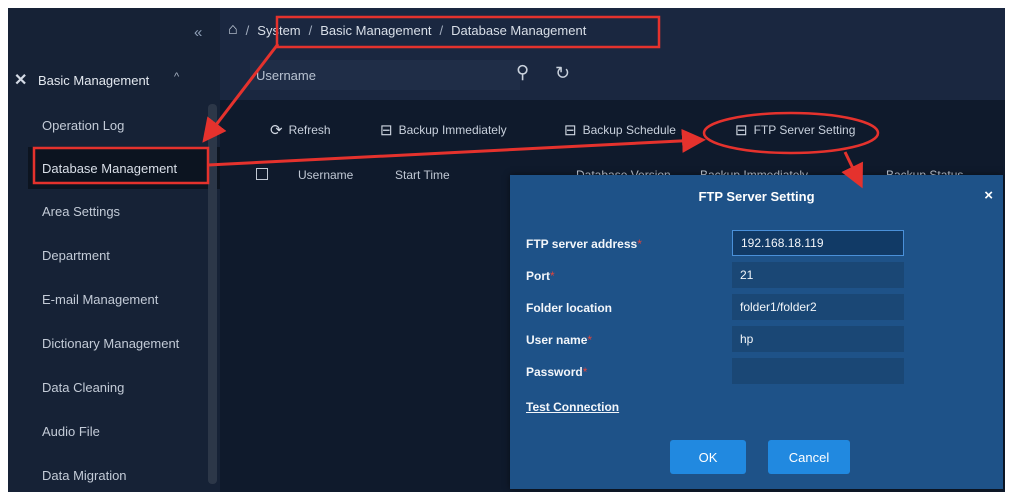 This screenshot has height=498, width=1012. Describe the element at coordinates (809, 457) in the screenshot. I see `cancel-button: Cancel` at that location.